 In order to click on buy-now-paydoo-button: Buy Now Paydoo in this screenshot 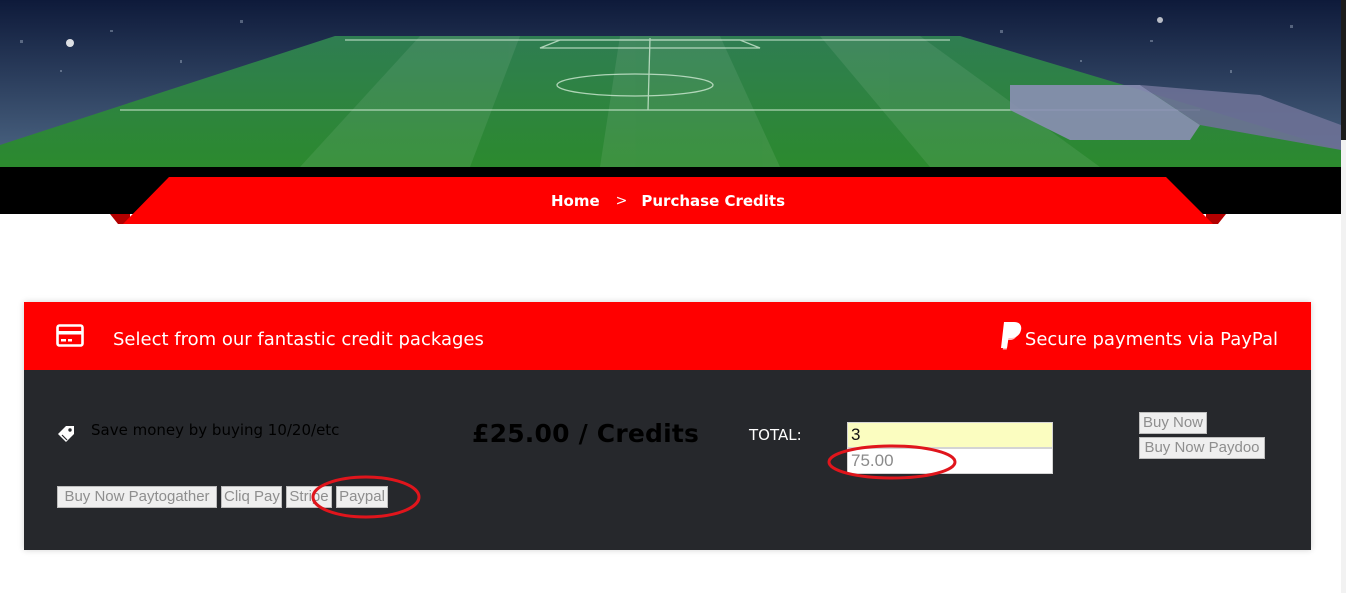, I will do `click(1202, 448)`.